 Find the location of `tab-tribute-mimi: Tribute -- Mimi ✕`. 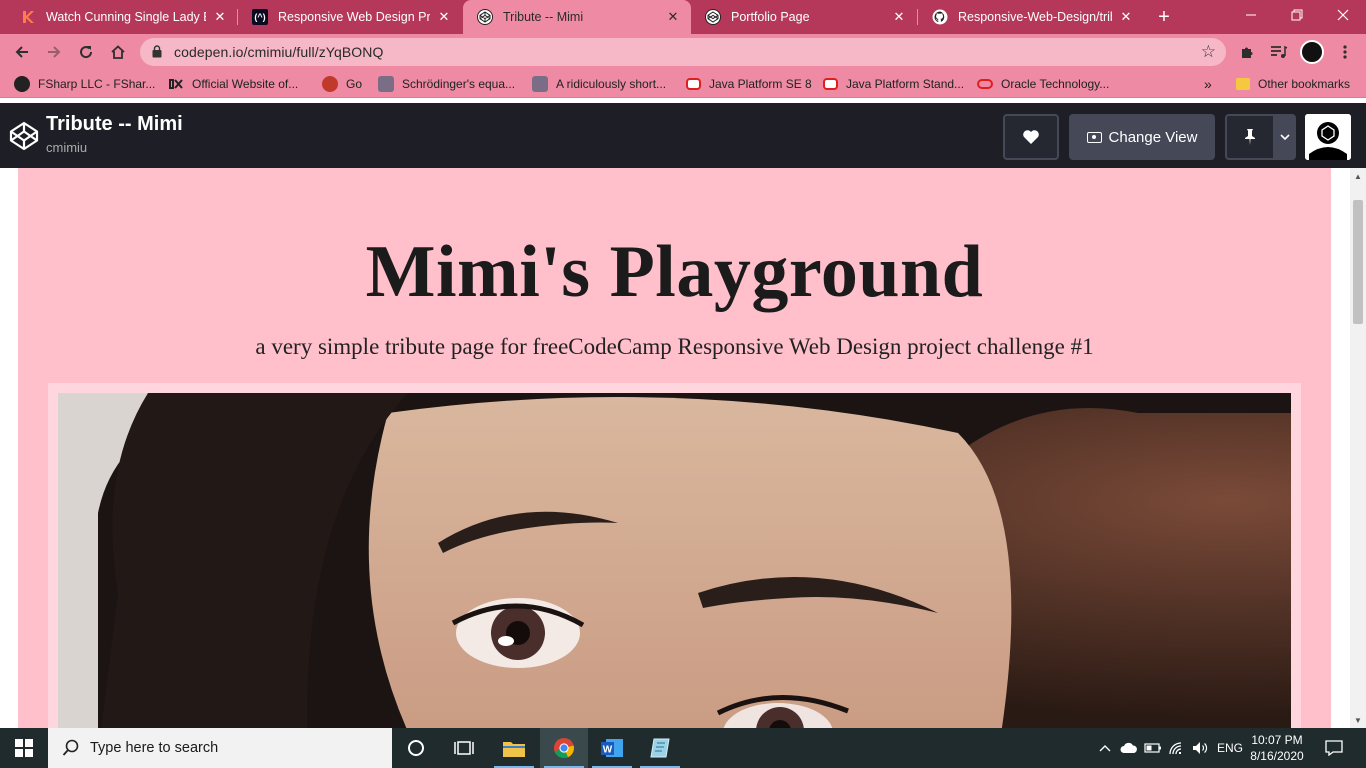

tab-tribute-mimi: Tribute -- Mimi ✕ is located at coordinates (577, 17).